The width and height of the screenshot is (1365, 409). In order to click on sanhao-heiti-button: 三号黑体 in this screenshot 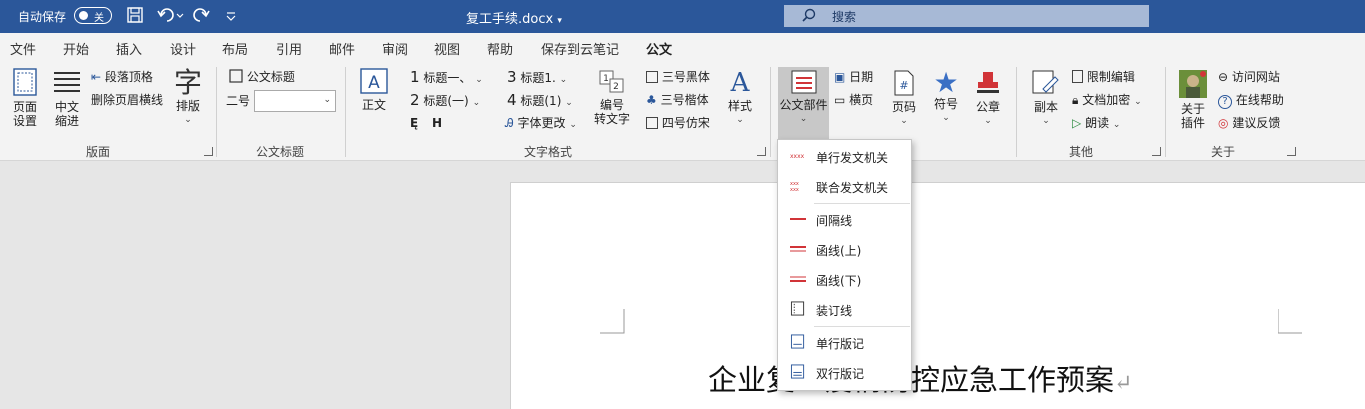, I will do `click(678, 77)`.